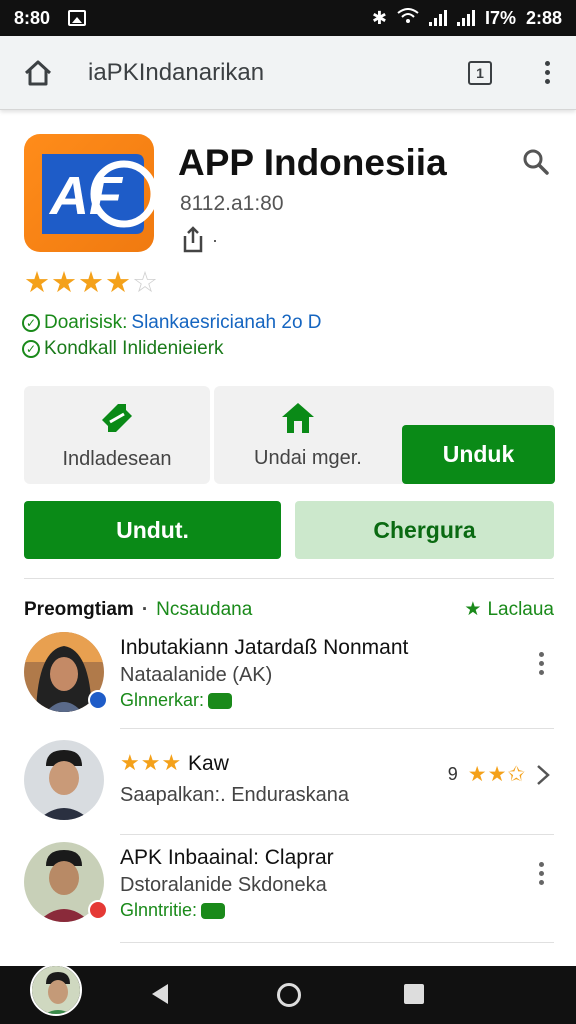 The image size is (576, 1024). What do you see at coordinates (134, 348) in the screenshot?
I see `check-2-label: Kondkall Inlidenieierk` at bounding box center [134, 348].